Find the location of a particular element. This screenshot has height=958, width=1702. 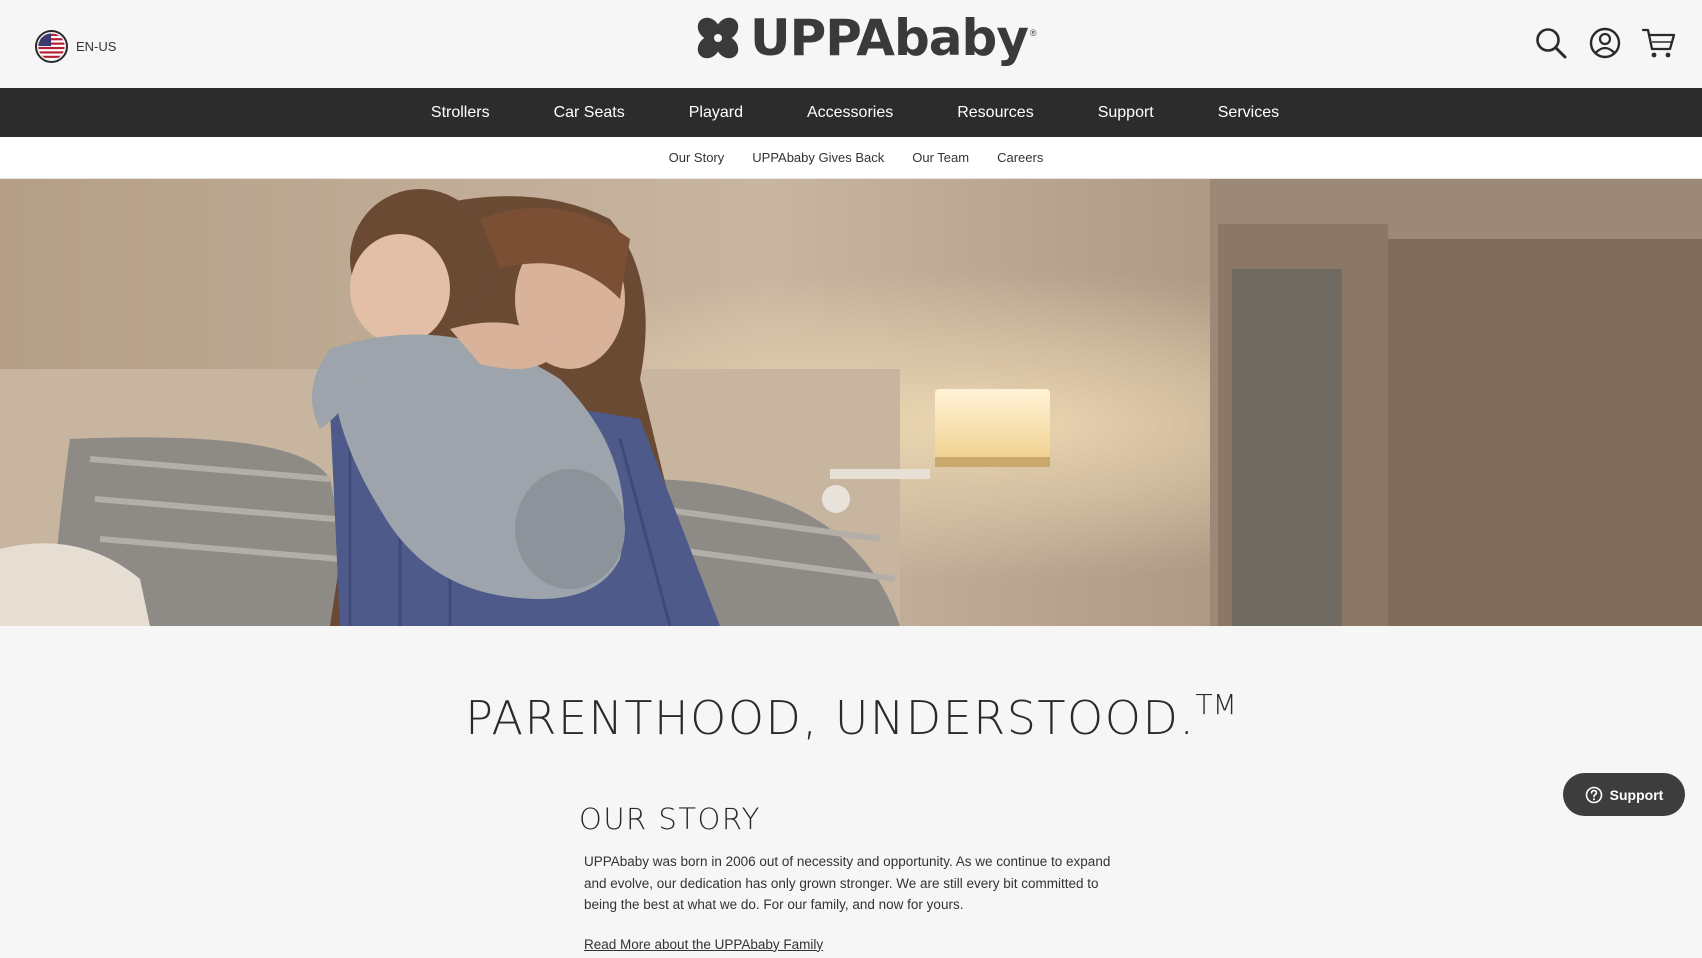

registered-mark: ® is located at coordinates (1033, 33).